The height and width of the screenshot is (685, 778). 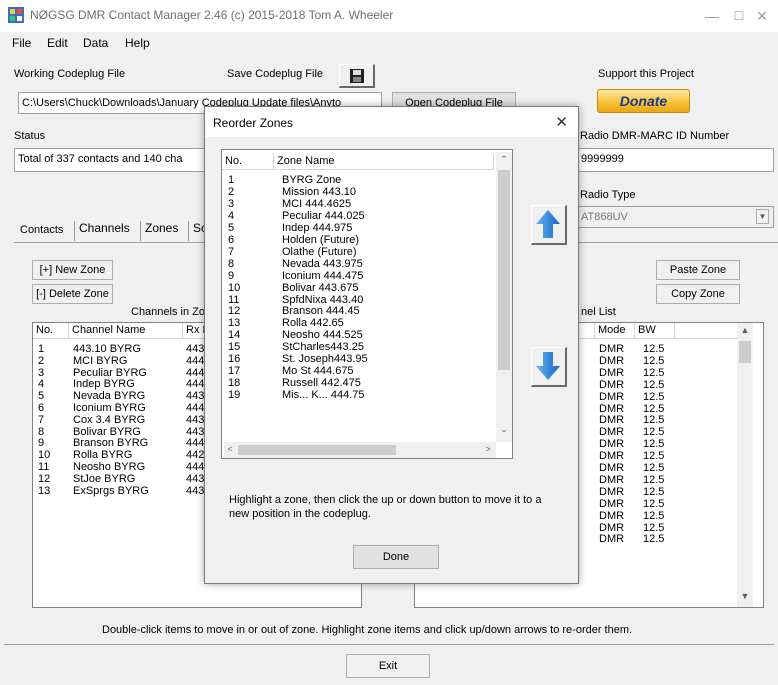 I want to click on zone-list-item: 5 Indep 444.975, so click(x=358, y=228).